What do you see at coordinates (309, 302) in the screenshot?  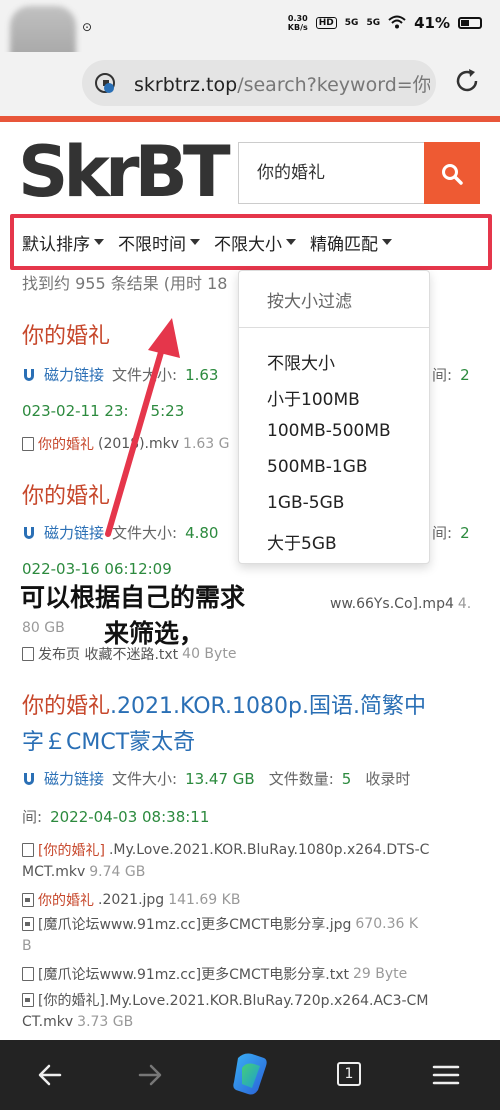 I see `dropdown-header: 按大小过滤` at bounding box center [309, 302].